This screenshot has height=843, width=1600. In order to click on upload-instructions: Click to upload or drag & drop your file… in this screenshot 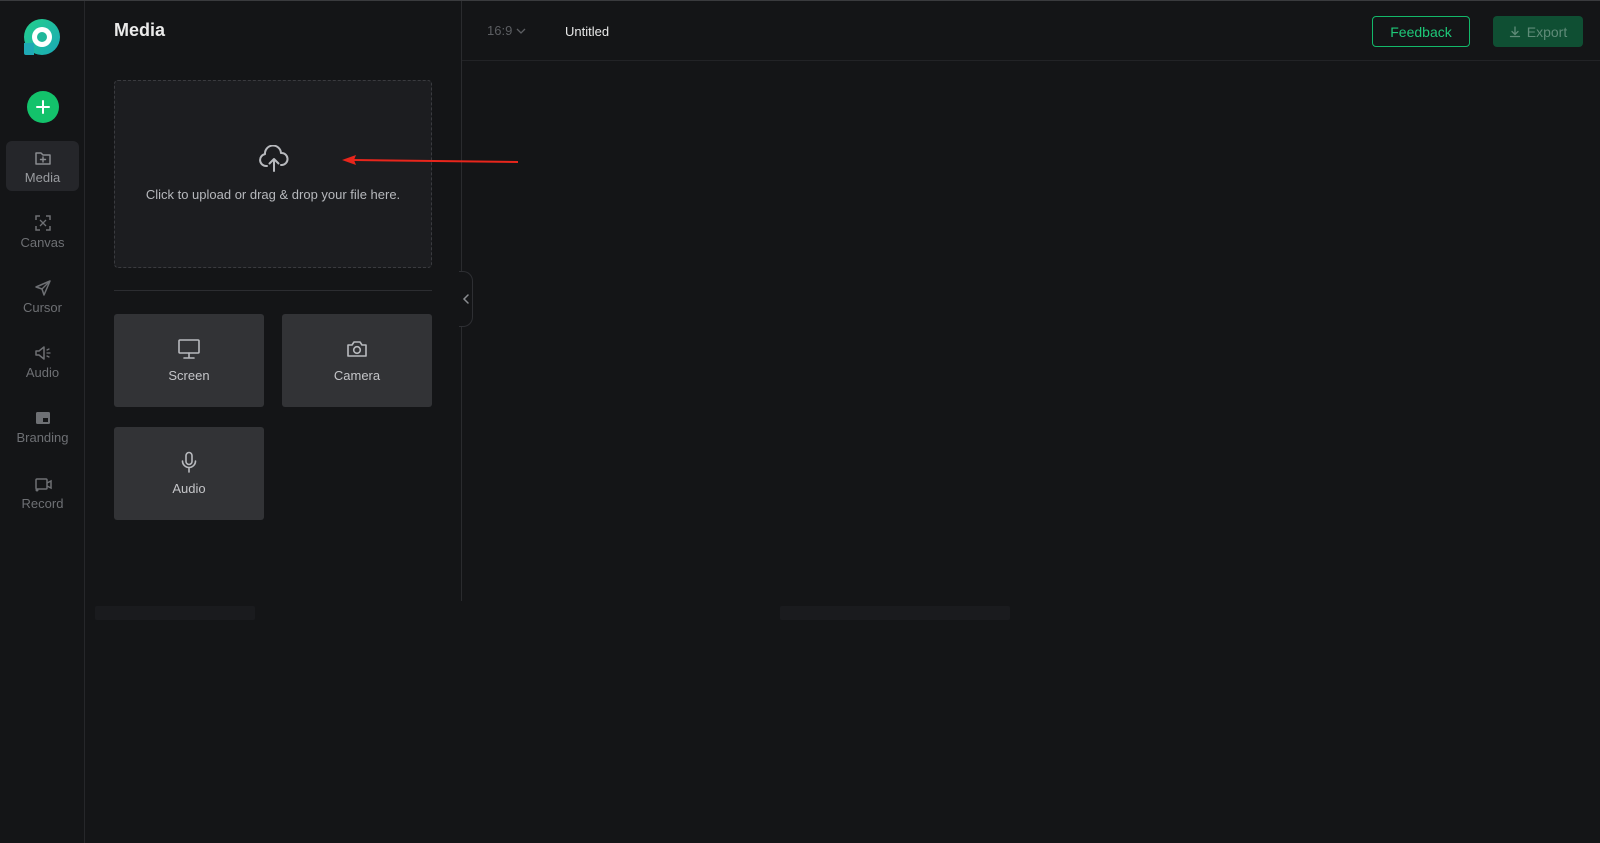, I will do `click(273, 194)`.